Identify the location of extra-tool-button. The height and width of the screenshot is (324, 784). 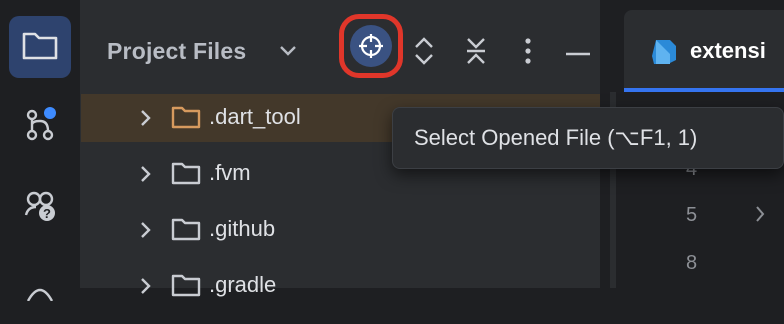
(40, 293).